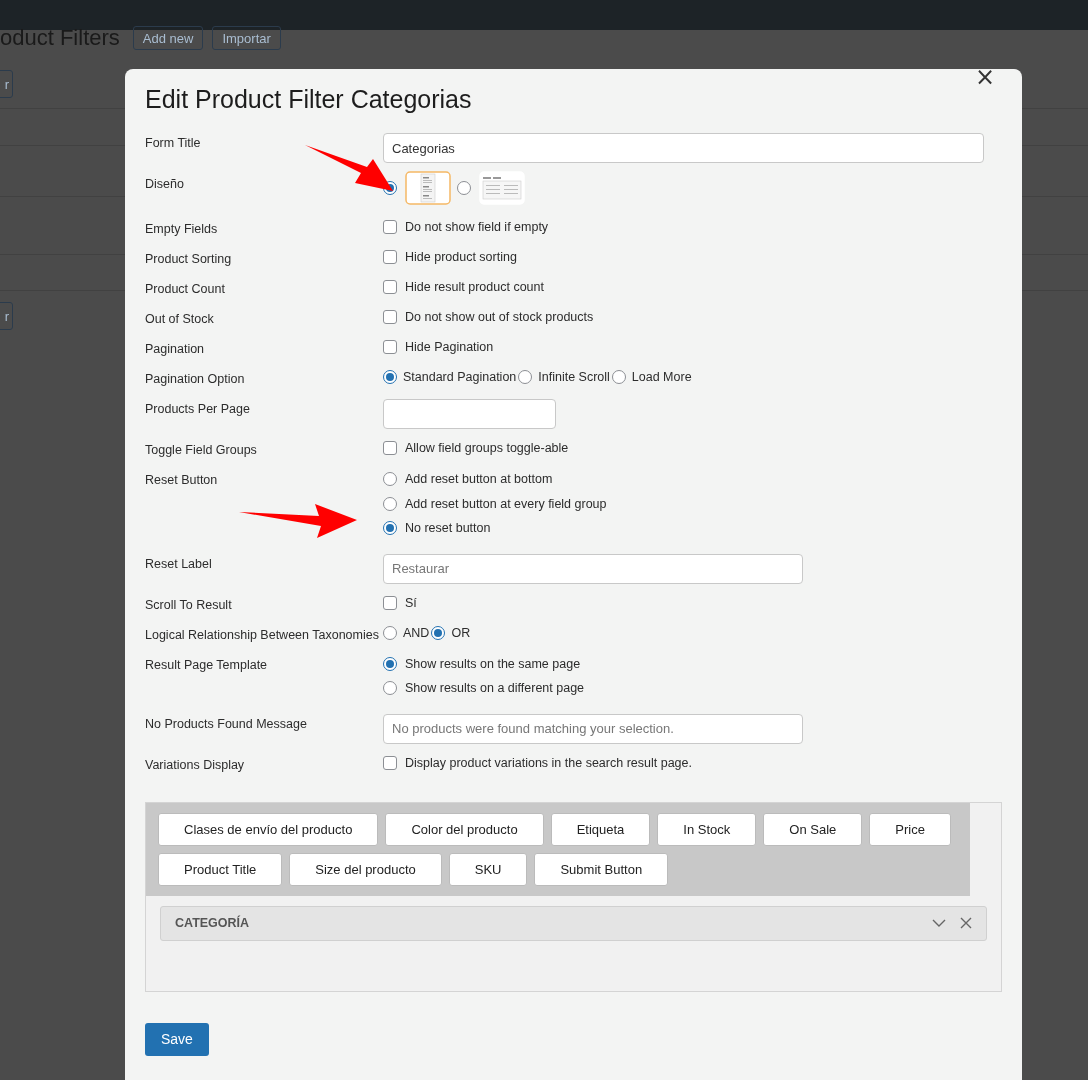 The height and width of the screenshot is (1080, 1088). What do you see at coordinates (449, 347) in the screenshot?
I see `checkbox-label: Hide Pagination` at bounding box center [449, 347].